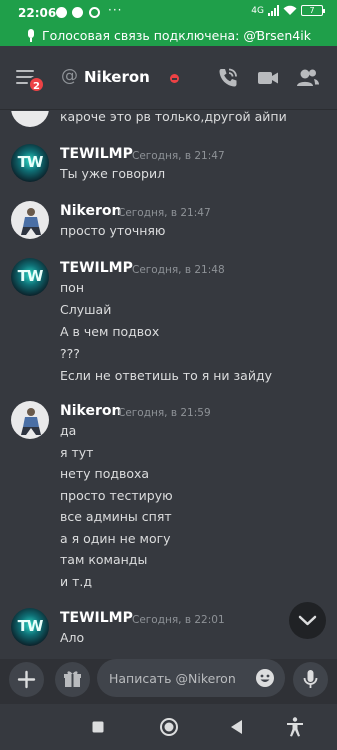 The width and height of the screenshot is (337, 750). Describe the element at coordinates (174, 78) in the screenshot. I see `dnd-status-icon` at that location.